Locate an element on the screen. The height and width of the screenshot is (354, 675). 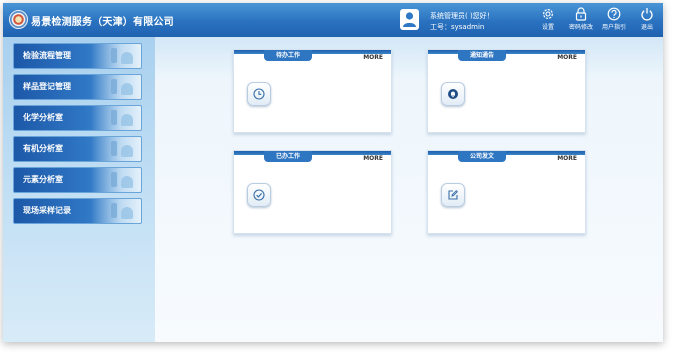
card-title: 通知通告 is located at coordinates (482, 55).